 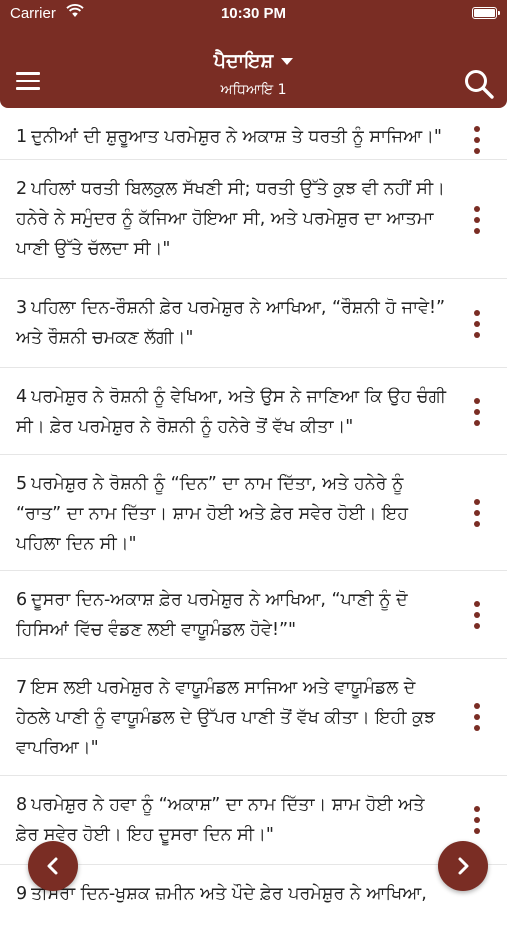 What do you see at coordinates (28, 73) in the screenshot?
I see `hamburger-icon` at bounding box center [28, 73].